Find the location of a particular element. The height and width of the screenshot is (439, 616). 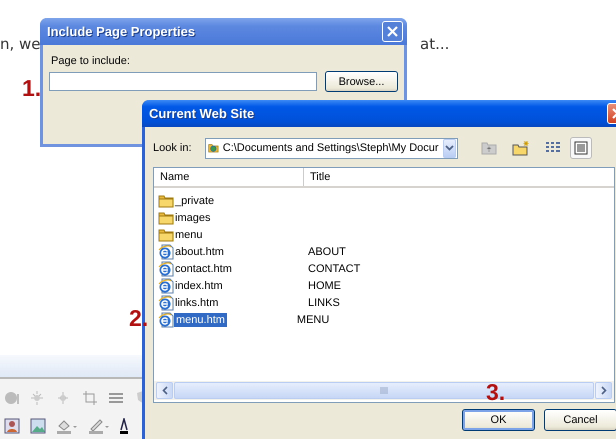

chevron-left-icon is located at coordinates (165, 390).